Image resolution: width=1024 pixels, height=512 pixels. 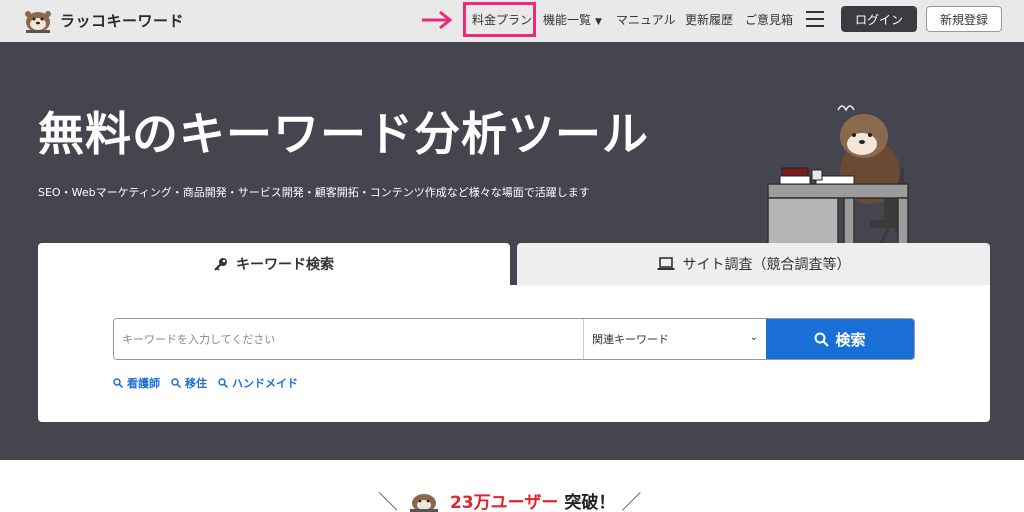 I want to click on chevron-down-icon: ⌄, so click(x=753, y=337).